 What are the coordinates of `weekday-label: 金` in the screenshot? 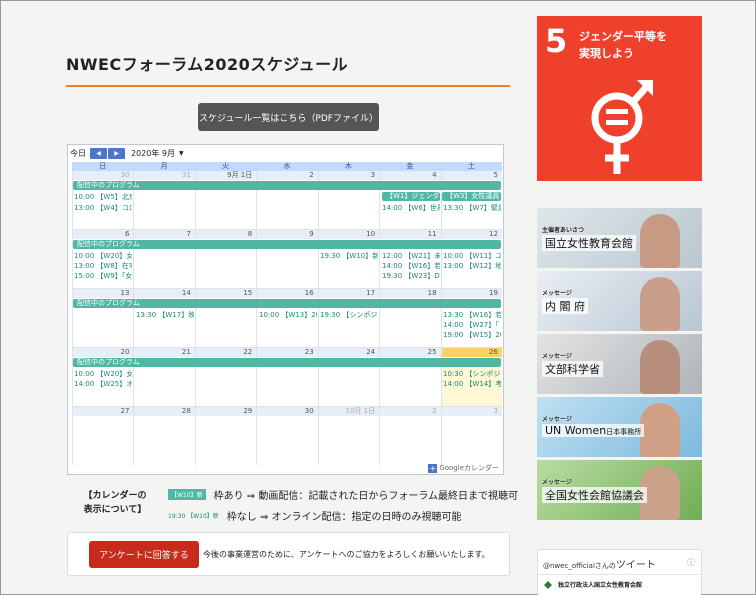 It's located at (410, 166).